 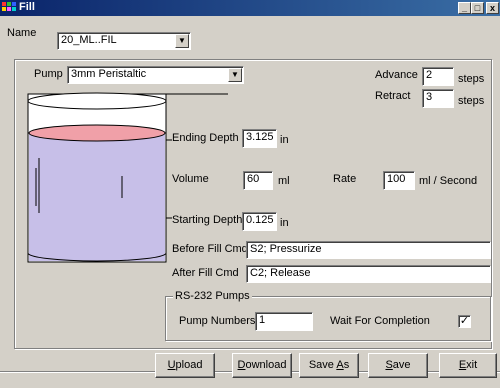 I want to click on ending-depth-unit: in, so click(x=284, y=140).